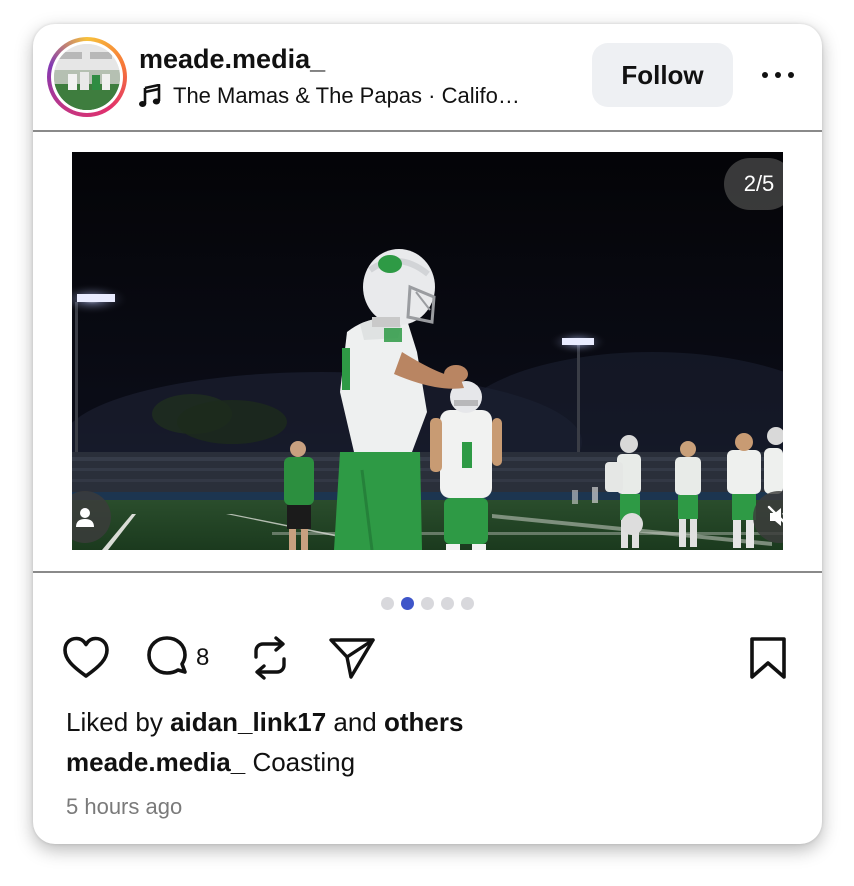 This screenshot has width=854, height=886. Describe the element at coordinates (118, 722) in the screenshot. I see `liked-prefix: Liked by` at that location.